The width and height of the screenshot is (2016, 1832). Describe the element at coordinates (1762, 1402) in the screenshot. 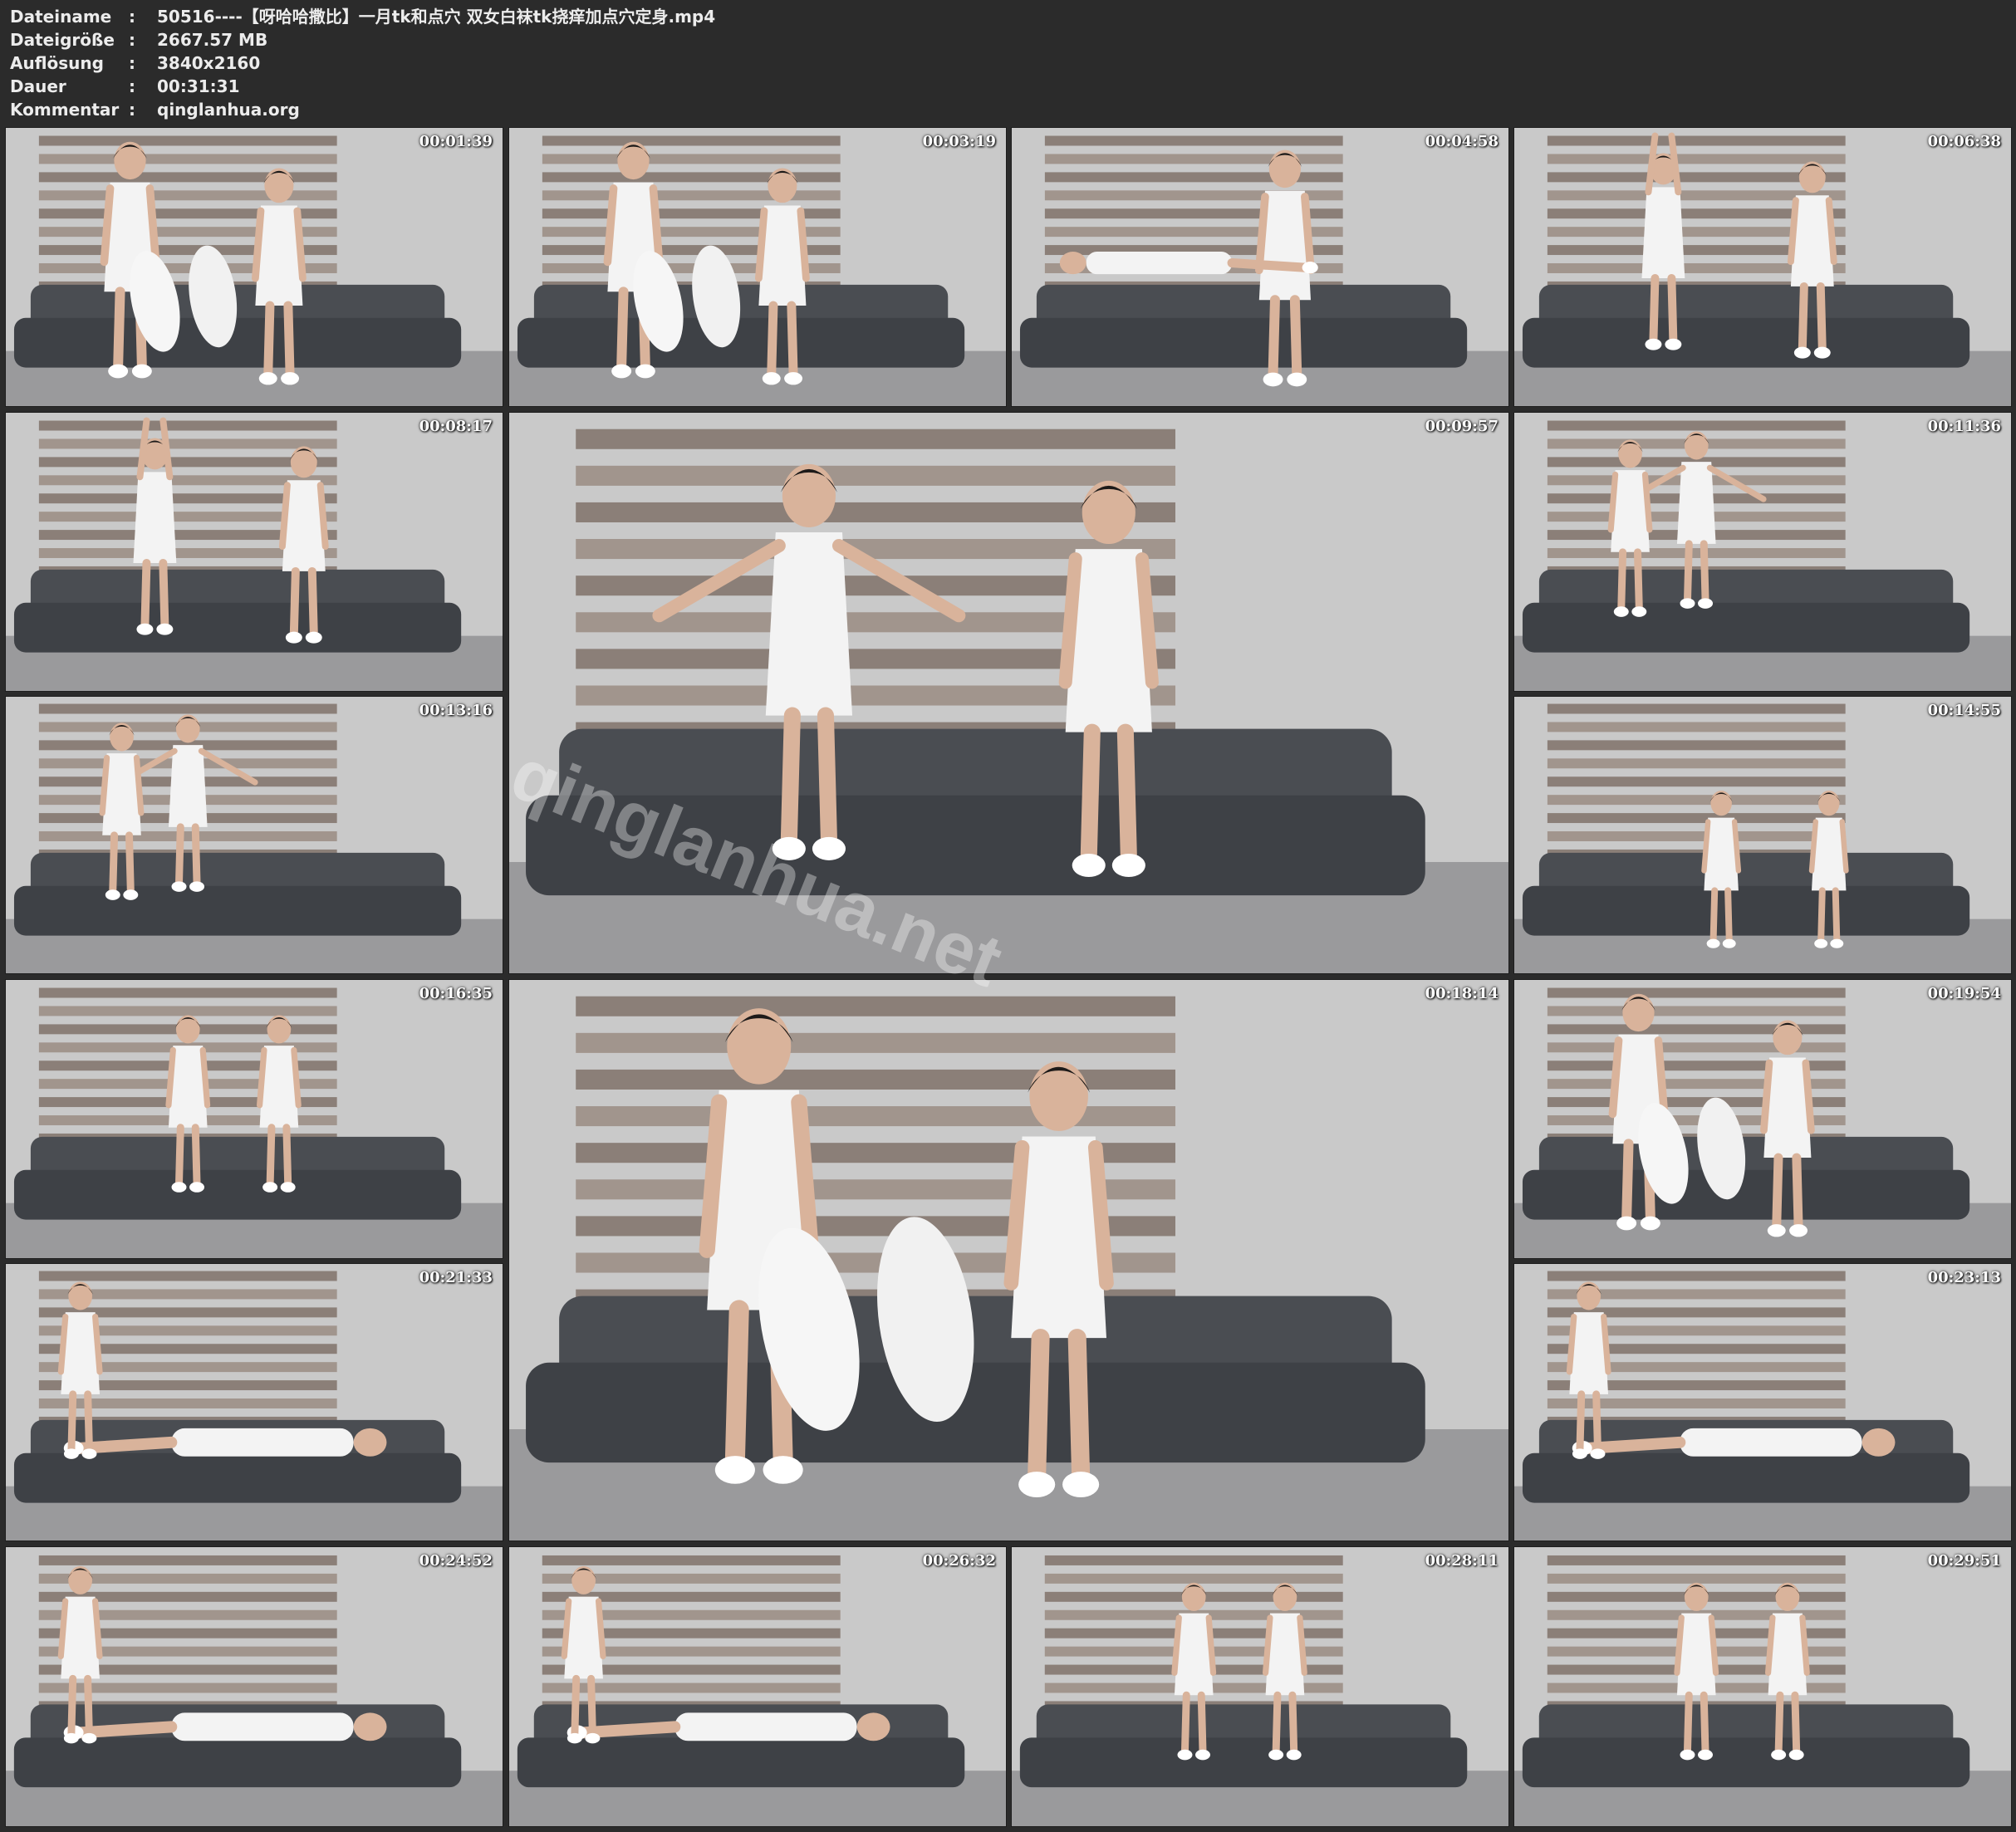

I see `thumbnail: 00:23:13` at that location.